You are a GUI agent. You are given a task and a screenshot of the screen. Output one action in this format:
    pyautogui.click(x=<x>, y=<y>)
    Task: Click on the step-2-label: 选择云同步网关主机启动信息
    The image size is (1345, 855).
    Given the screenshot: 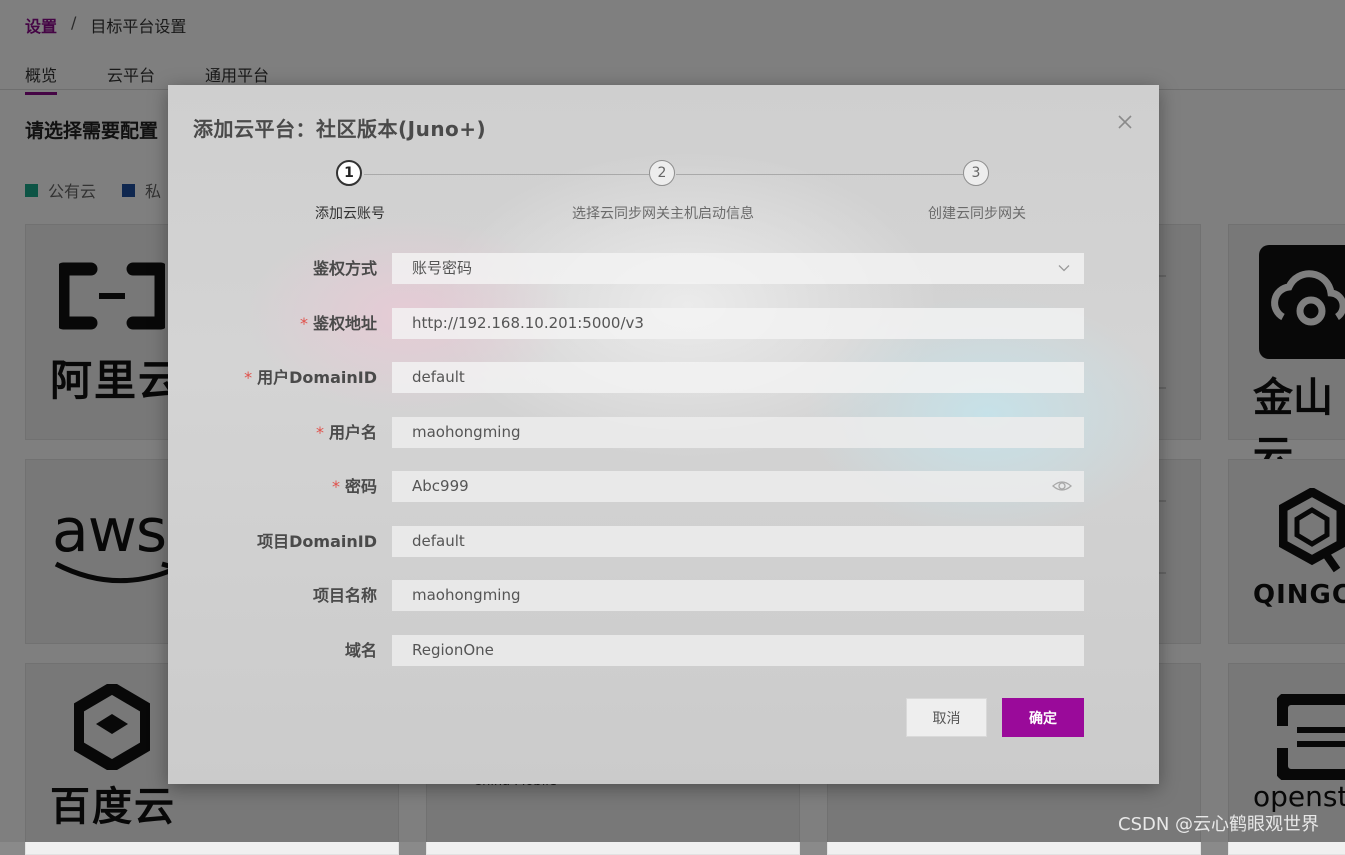 What is the action you would take?
    pyautogui.click(x=663, y=214)
    